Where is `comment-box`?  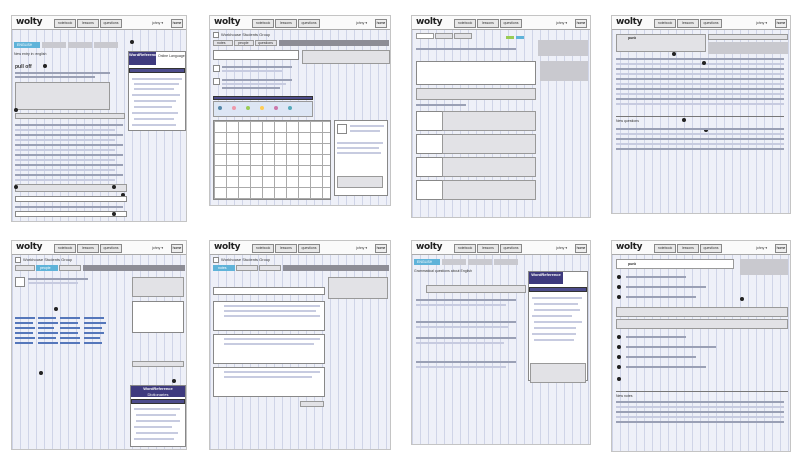 comment-box is located at coordinates (360, 182).